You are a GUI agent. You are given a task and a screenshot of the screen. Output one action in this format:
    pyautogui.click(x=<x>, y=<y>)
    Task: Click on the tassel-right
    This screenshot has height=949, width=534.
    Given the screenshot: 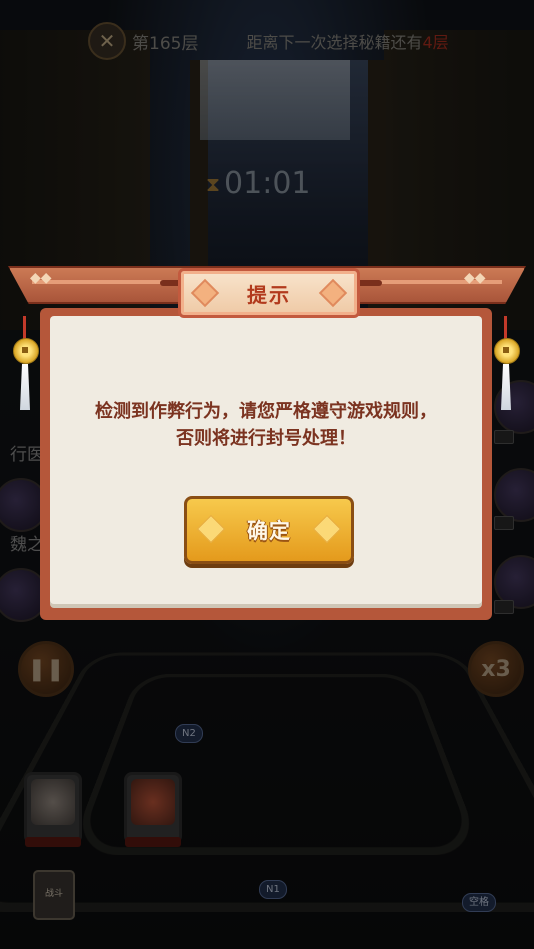 What is the action you would take?
    pyautogui.click(x=506, y=366)
    